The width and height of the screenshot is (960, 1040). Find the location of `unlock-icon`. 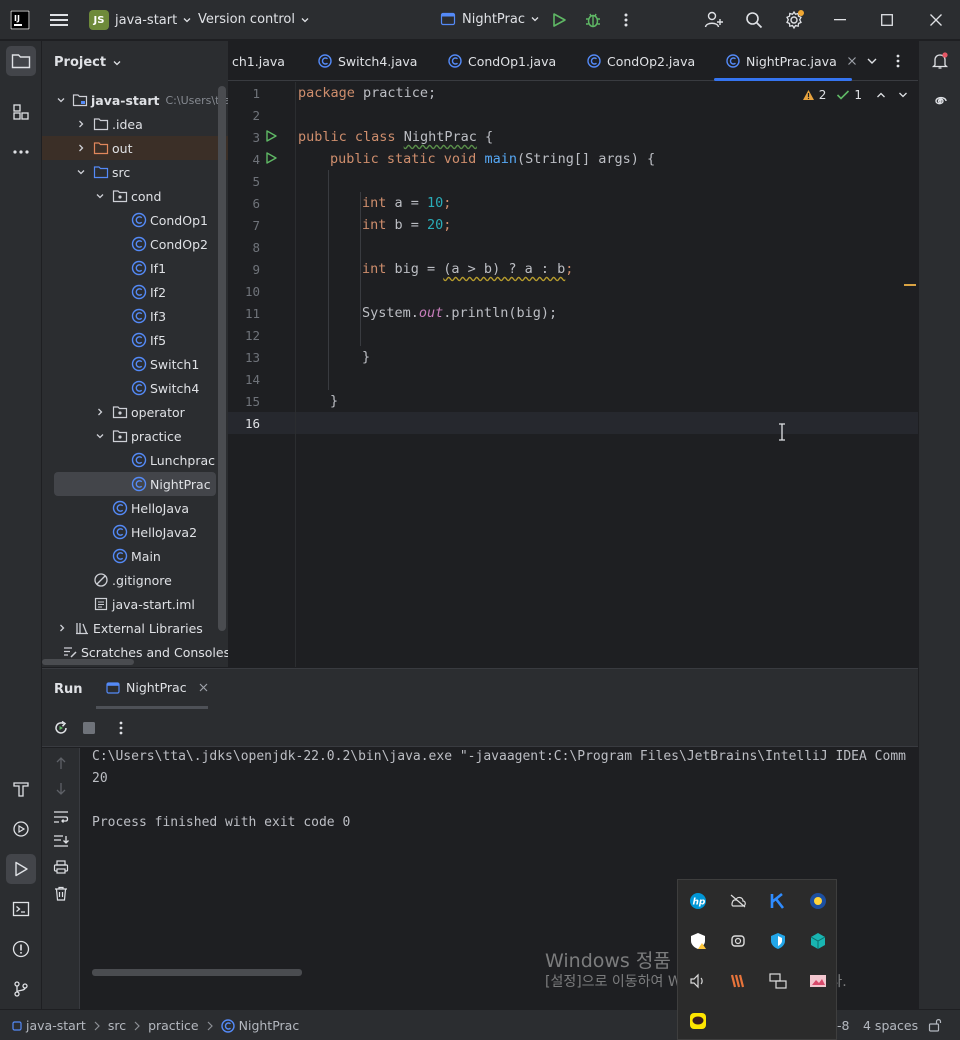

unlock-icon is located at coordinates (935, 1025).